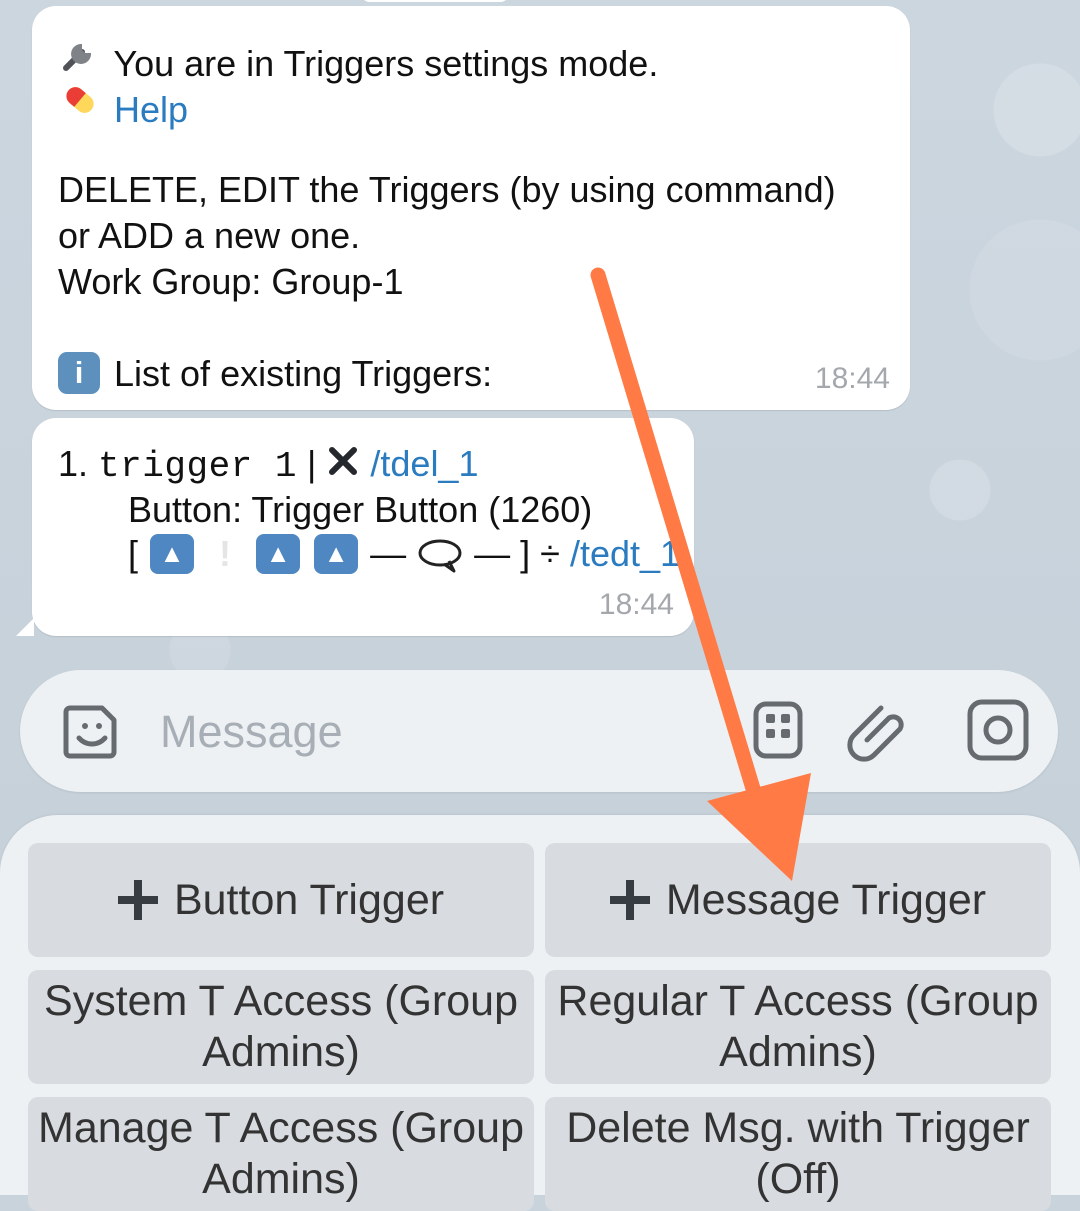  Describe the element at coordinates (81, 105) in the screenshot. I see `pill-icon` at that location.